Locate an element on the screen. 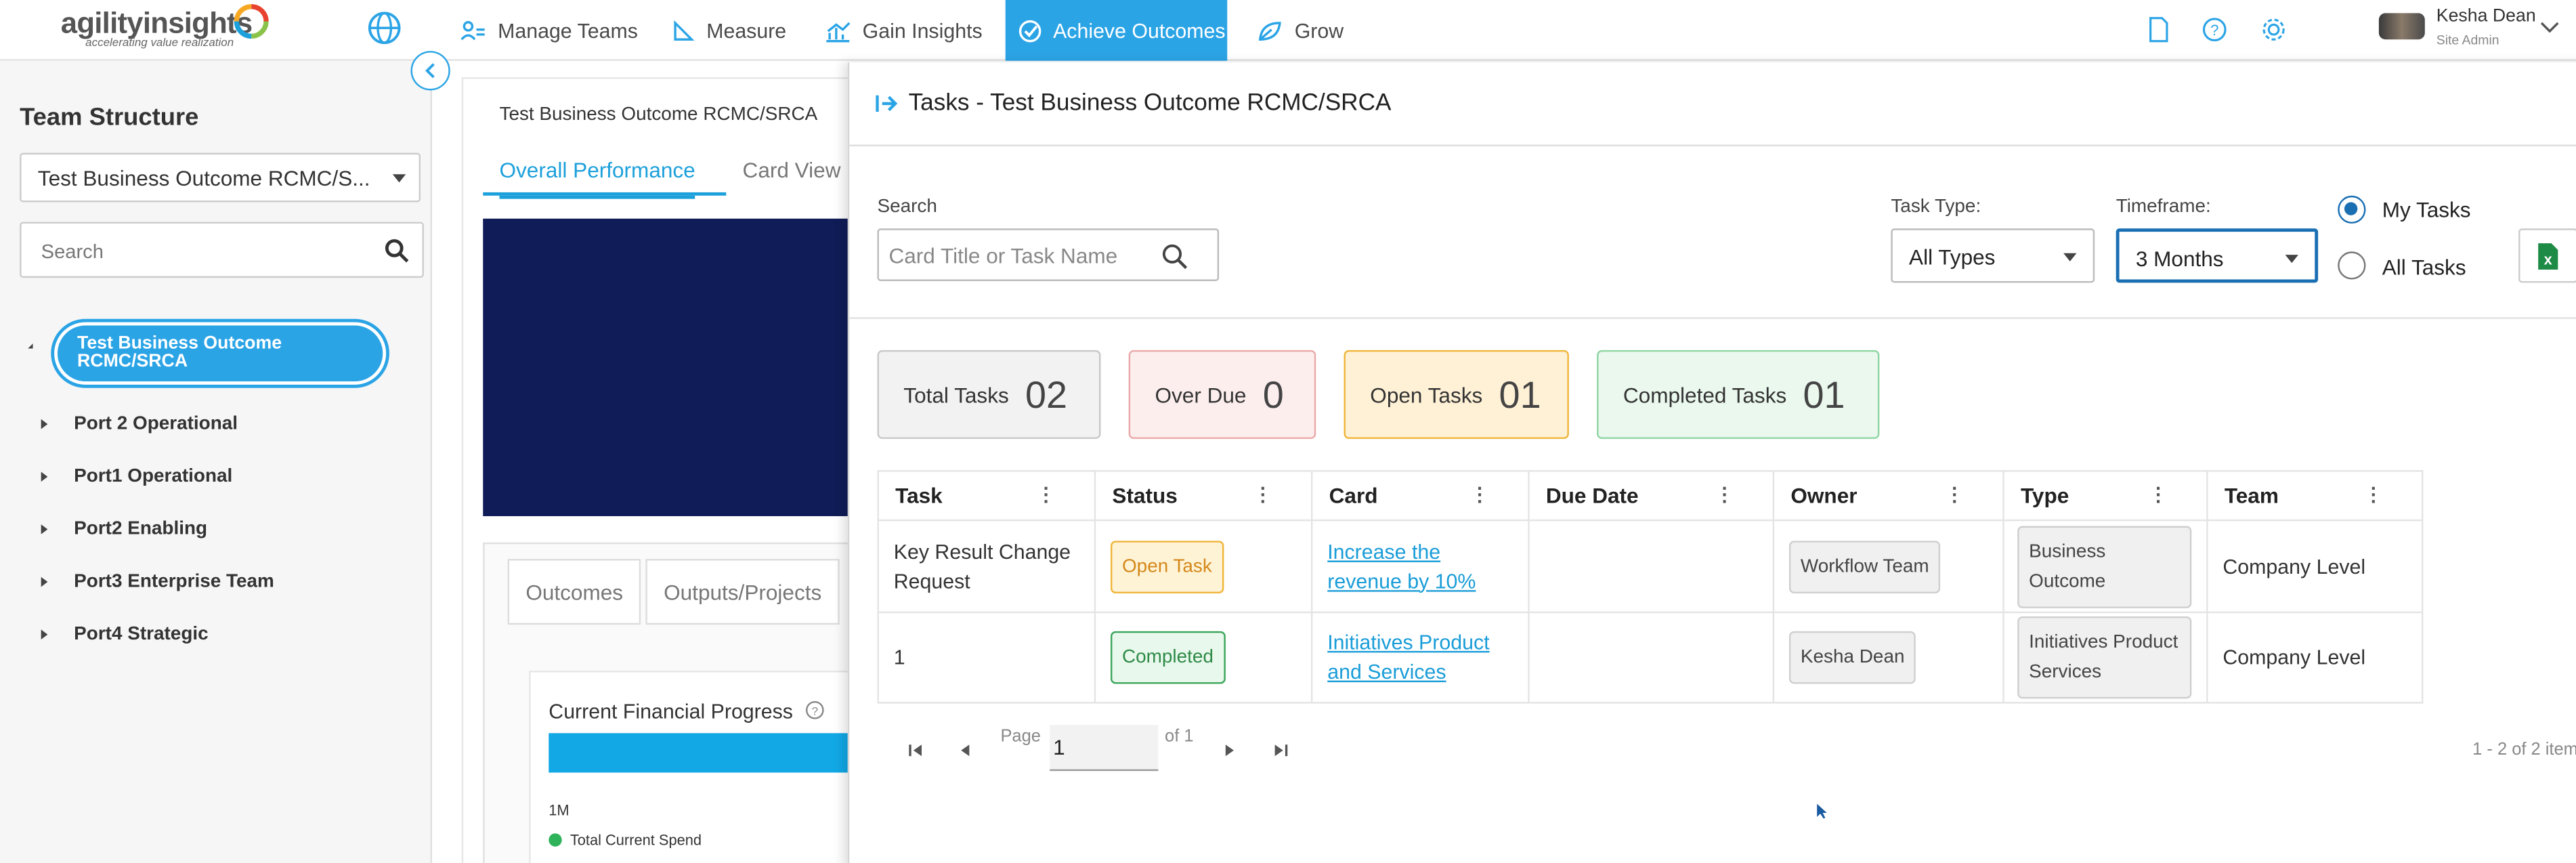 Image resolution: width=2576 pixels, height=863 pixels. logo: agilityinsights is located at coordinates (157, 24).